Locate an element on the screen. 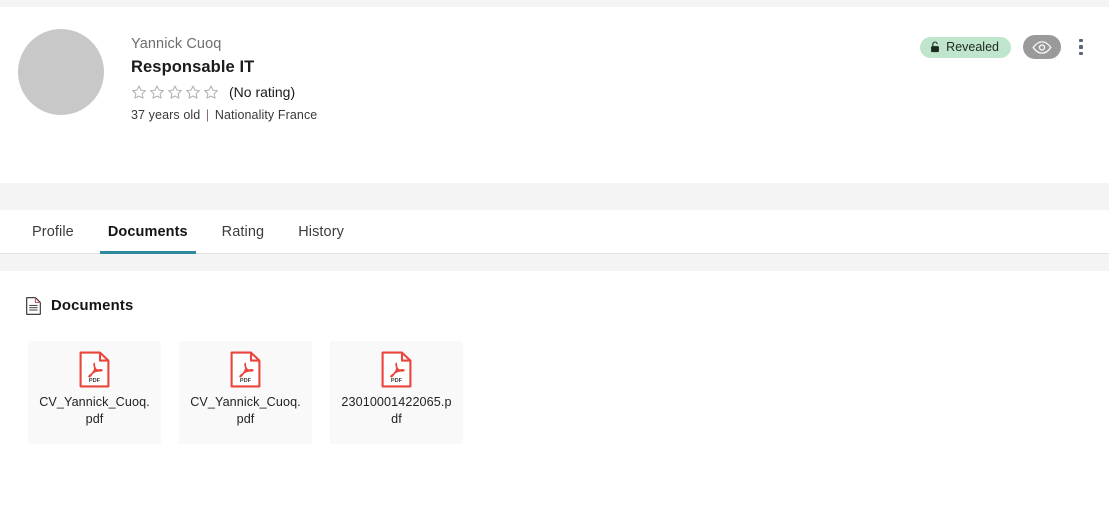  documents-section-header: Documents is located at coordinates (567, 306).